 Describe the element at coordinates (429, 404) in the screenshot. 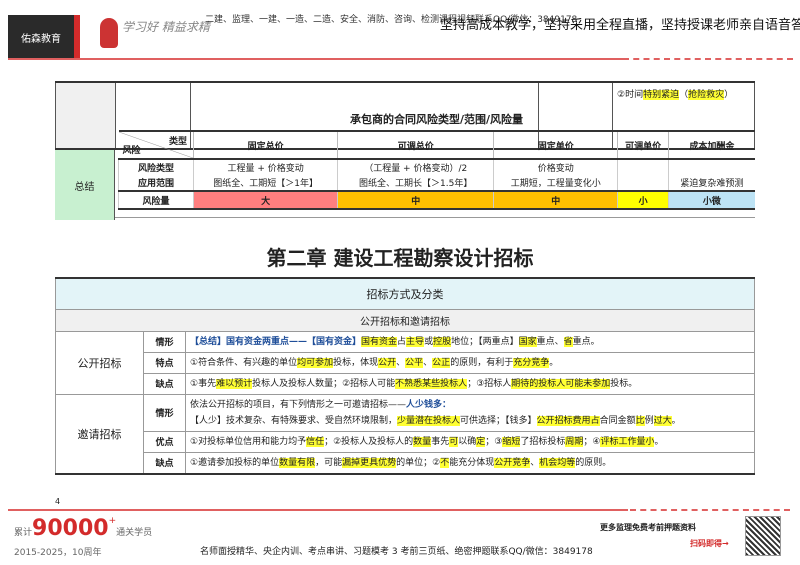

I see `text: 人少钱多：` at that location.